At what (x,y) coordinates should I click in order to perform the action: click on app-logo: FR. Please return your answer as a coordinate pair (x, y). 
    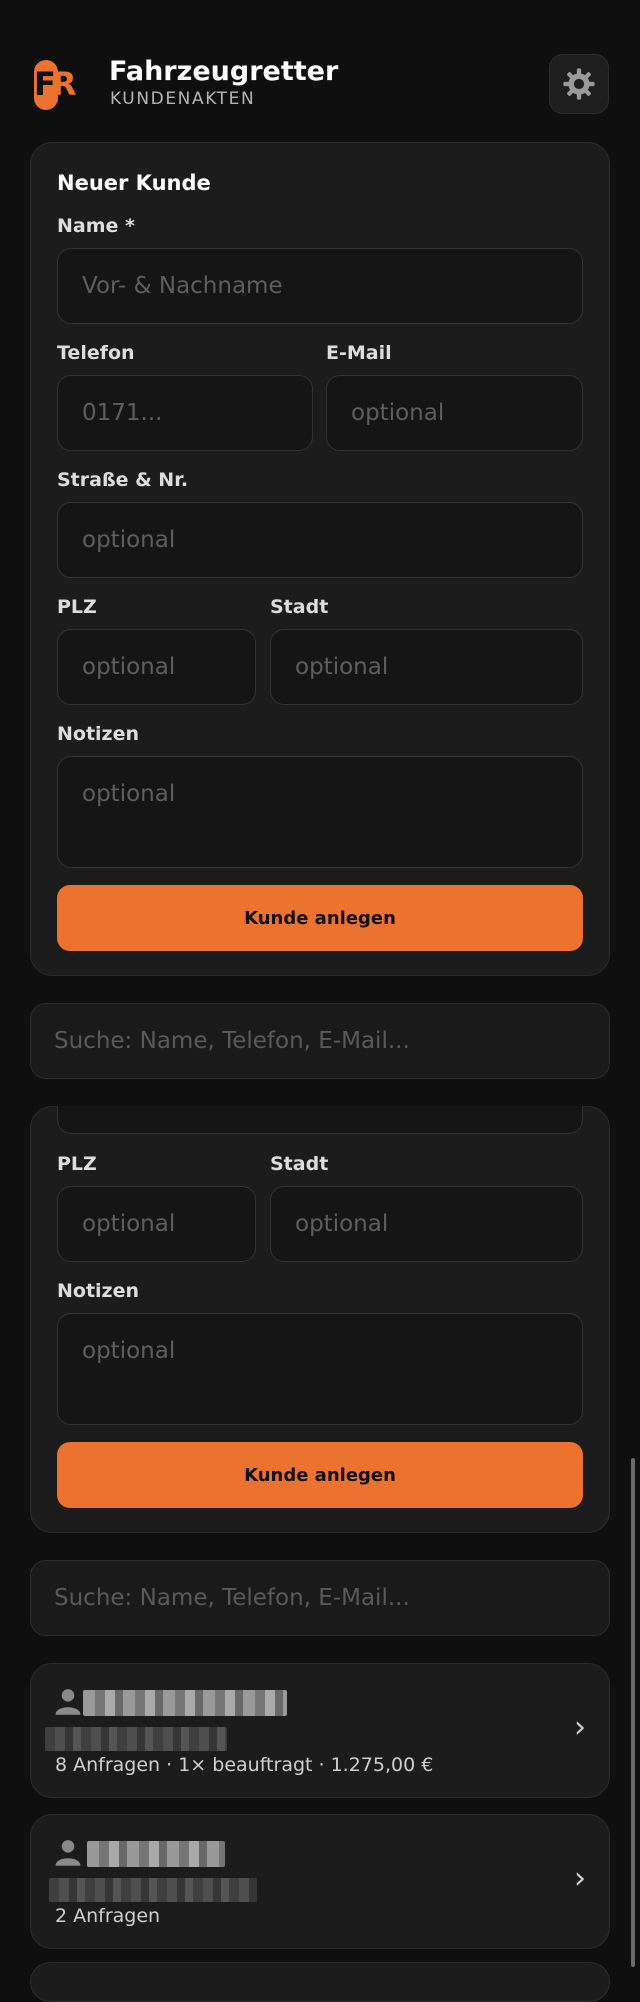
    Looking at the image, I should click on (60, 85).